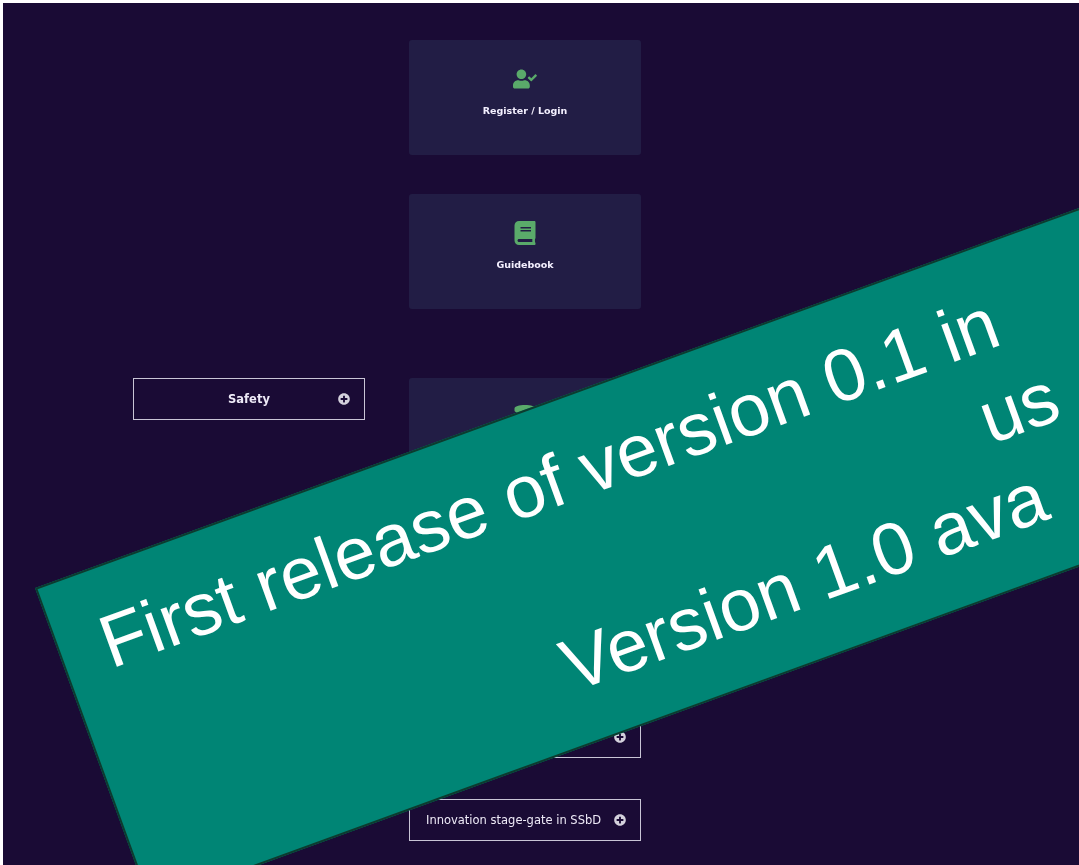  Describe the element at coordinates (525, 233) in the screenshot. I see `book-icon` at that location.